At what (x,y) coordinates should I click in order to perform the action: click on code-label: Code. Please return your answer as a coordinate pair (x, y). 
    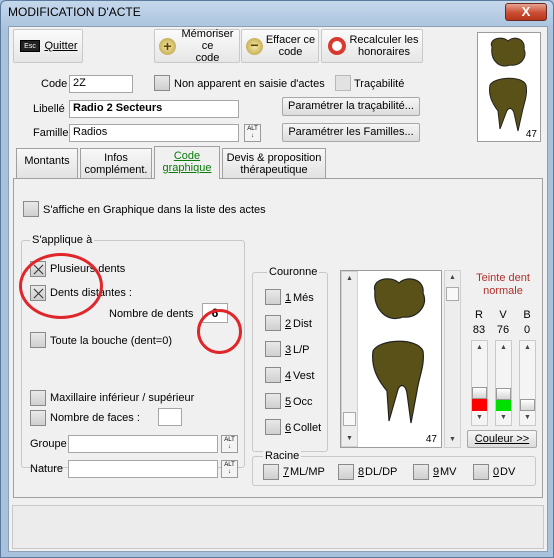
    Looking at the image, I should click on (54, 84).